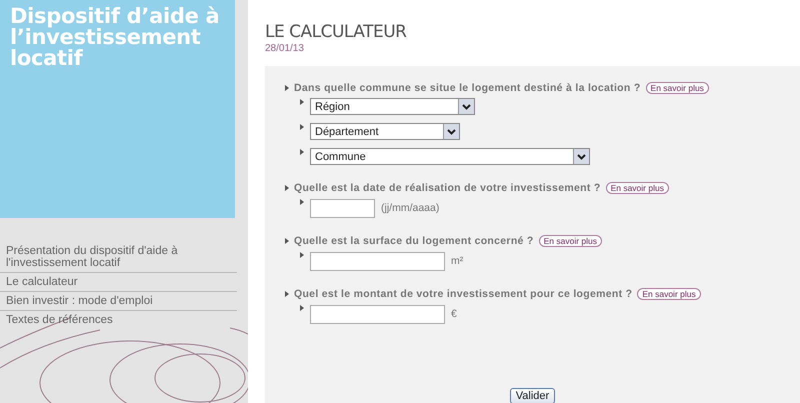 Image resolution: width=800 pixels, height=403 pixels. I want to click on dropdown: Département, so click(385, 131).